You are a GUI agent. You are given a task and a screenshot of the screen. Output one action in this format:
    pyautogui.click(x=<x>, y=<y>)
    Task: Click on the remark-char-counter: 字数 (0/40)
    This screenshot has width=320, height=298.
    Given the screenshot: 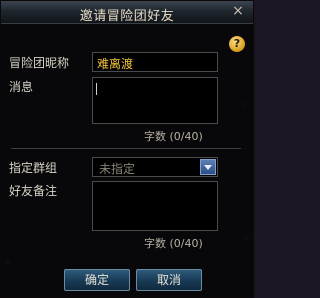 What is the action you would take?
    pyautogui.click(x=173, y=243)
    